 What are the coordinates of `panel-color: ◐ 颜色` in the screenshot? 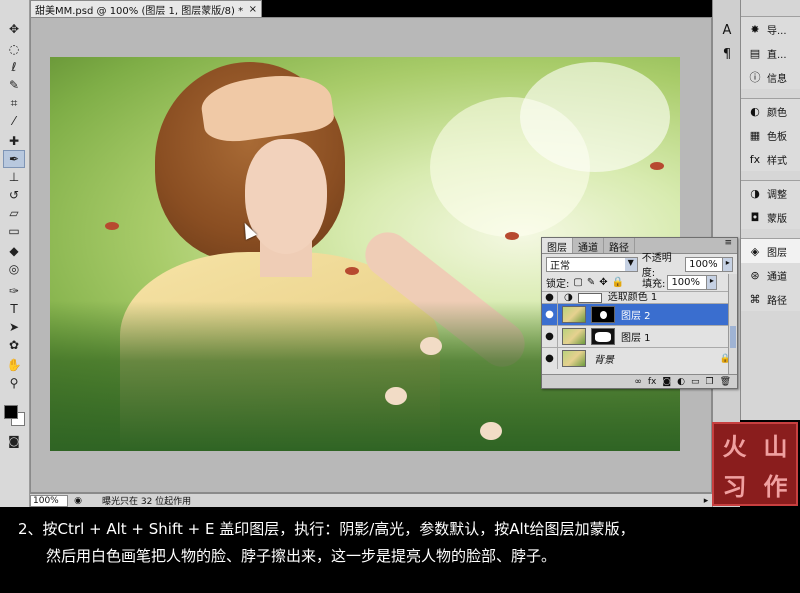 It's located at (770, 111).